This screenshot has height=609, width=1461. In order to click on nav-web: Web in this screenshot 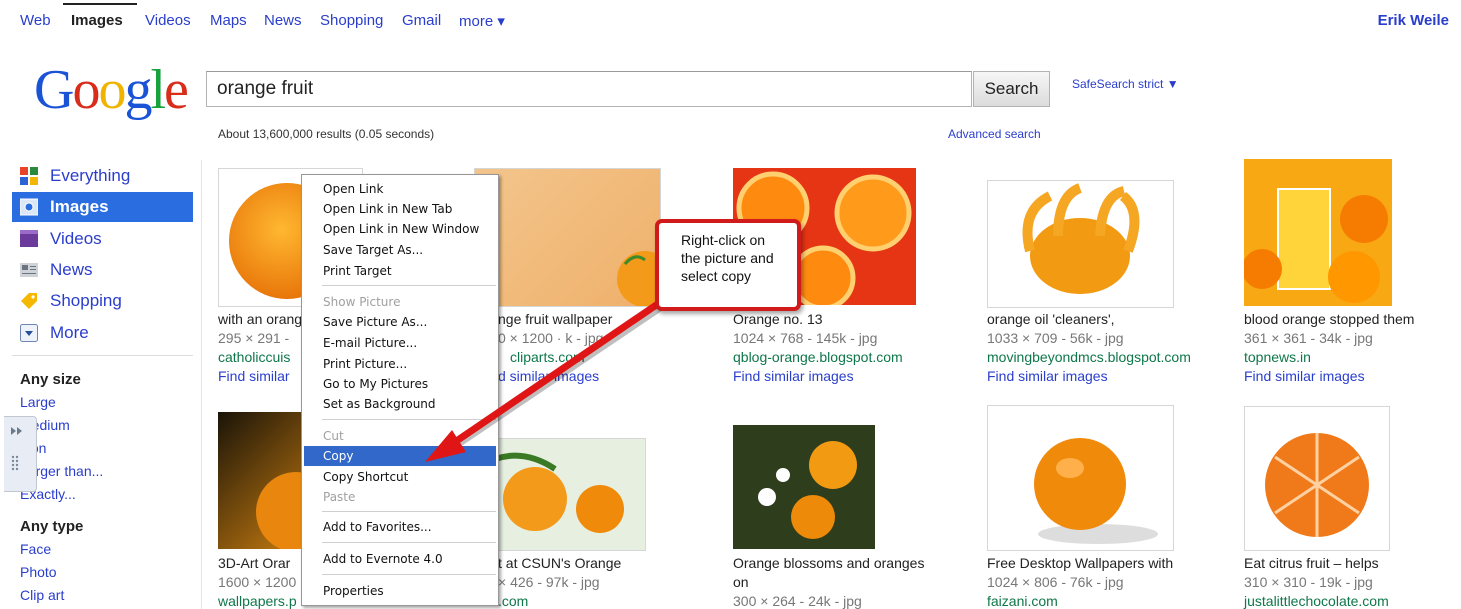, I will do `click(35, 20)`.